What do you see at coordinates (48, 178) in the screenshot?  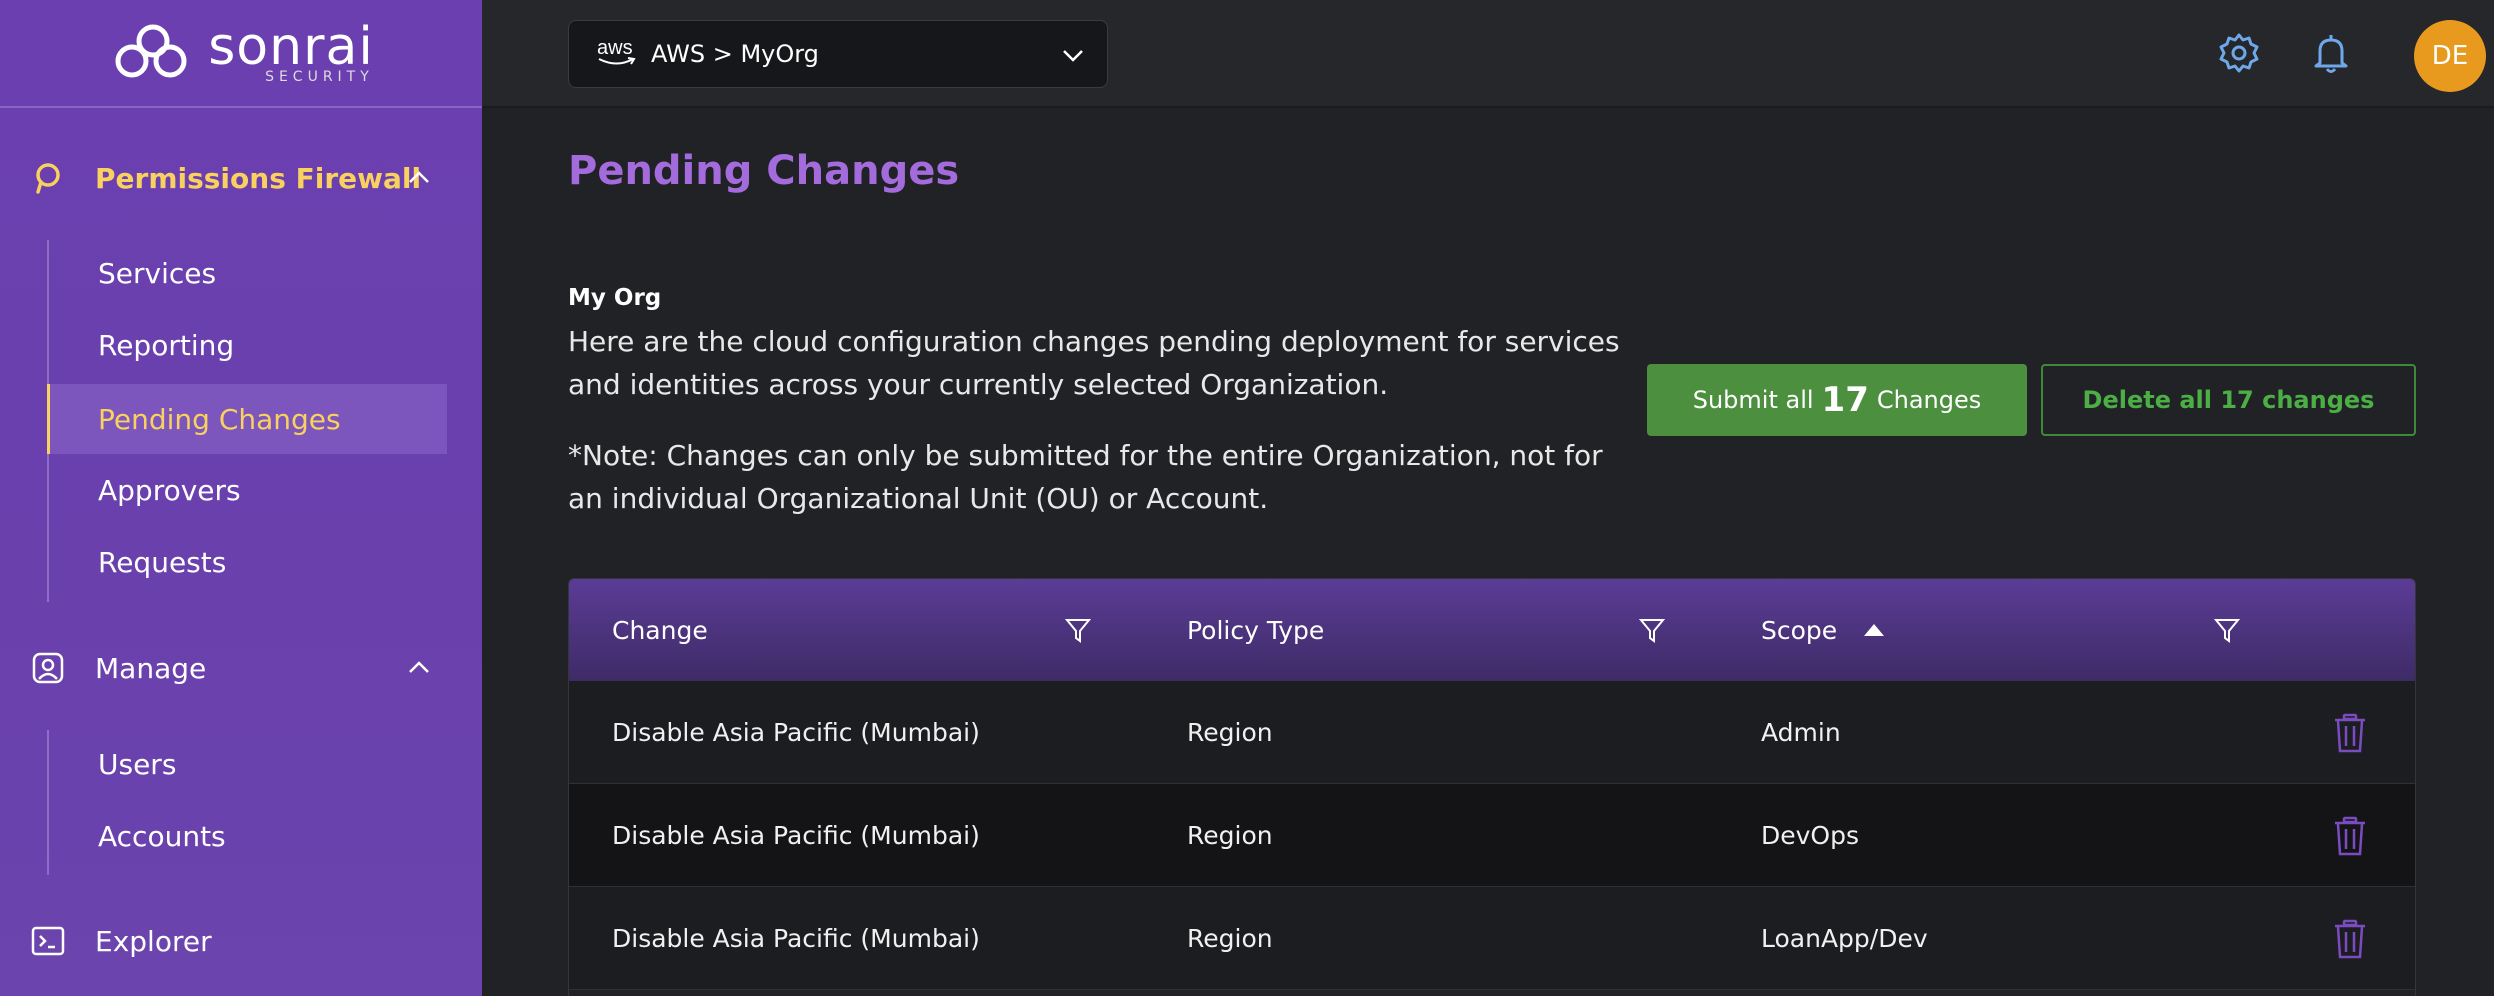 I see `search-p-icon` at bounding box center [48, 178].